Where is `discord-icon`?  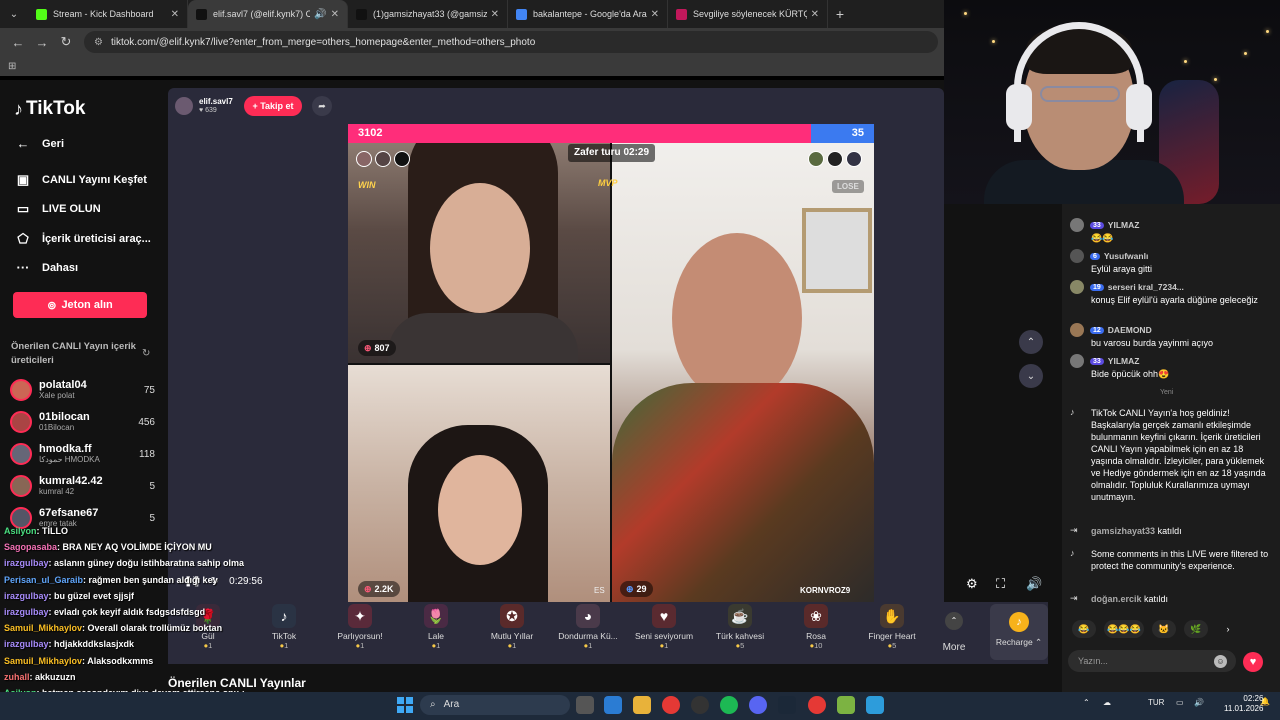
discord-icon is located at coordinates (758, 705).